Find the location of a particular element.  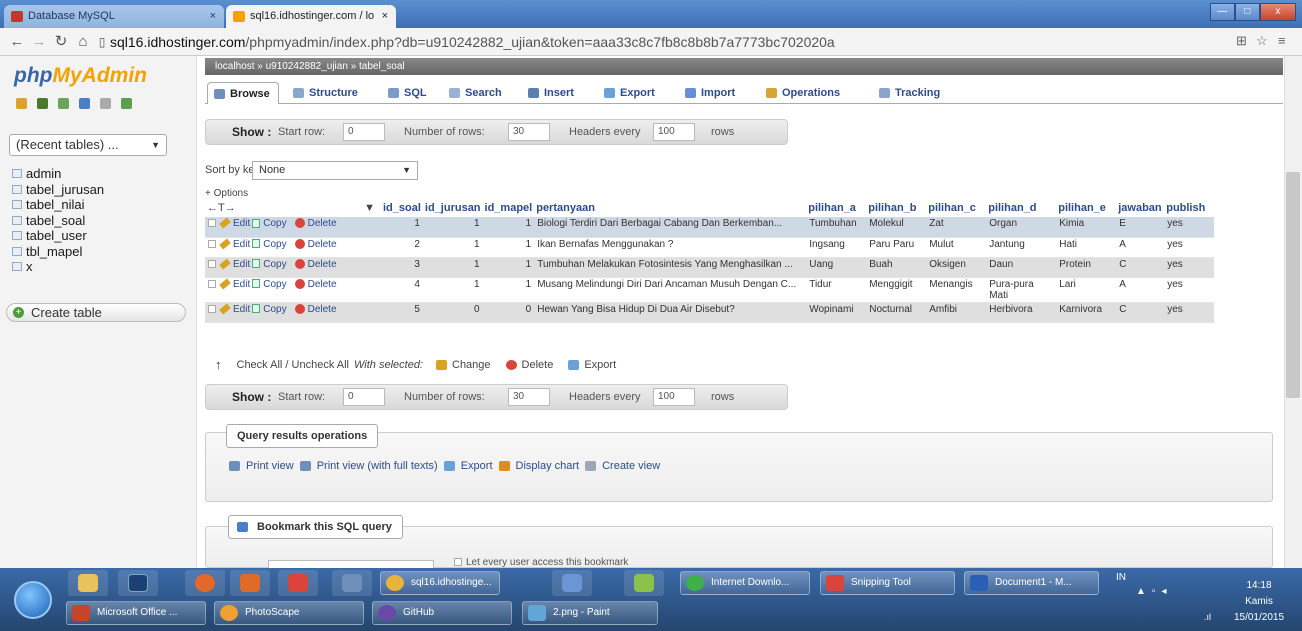

column-header-pilihan-e: pilihan_e is located at coordinates (1086, 208).